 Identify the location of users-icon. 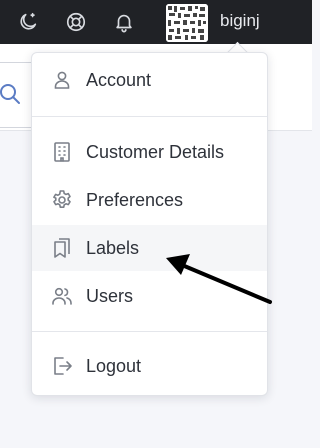
(62, 296).